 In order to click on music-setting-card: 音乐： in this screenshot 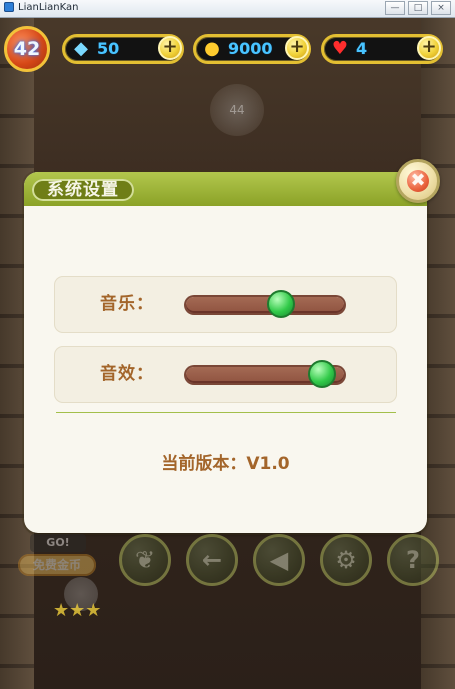, I will do `click(225, 304)`.